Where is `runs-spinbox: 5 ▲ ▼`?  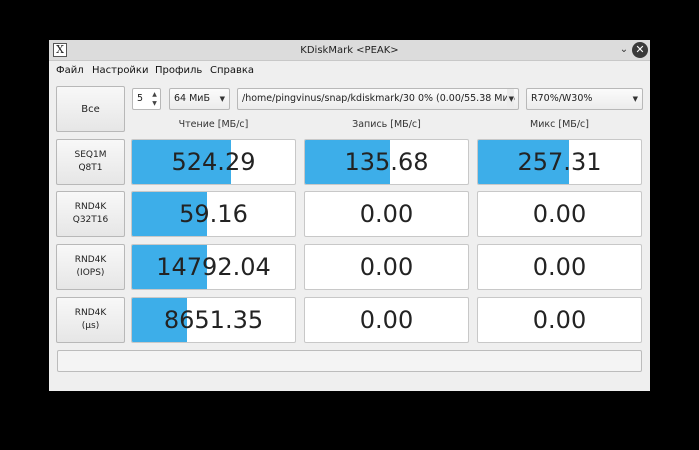 runs-spinbox: 5 ▲ ▼ is located at coordinates (146, 99).